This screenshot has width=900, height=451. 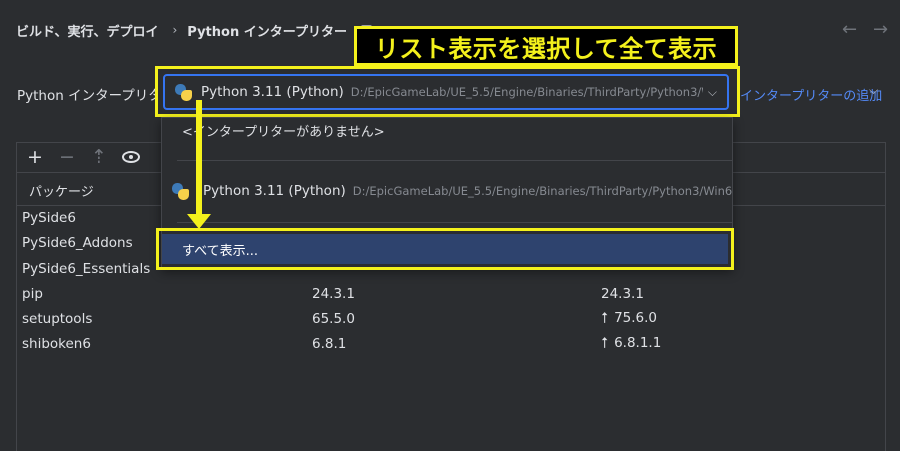 I want to click on package-latest: 24.3.1, so click(x=622, y=294).